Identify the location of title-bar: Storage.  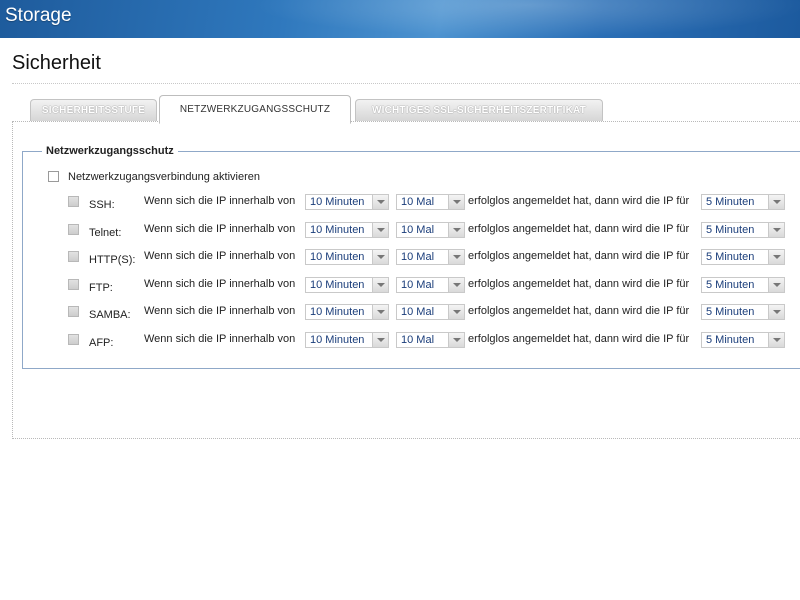
(400, 19).